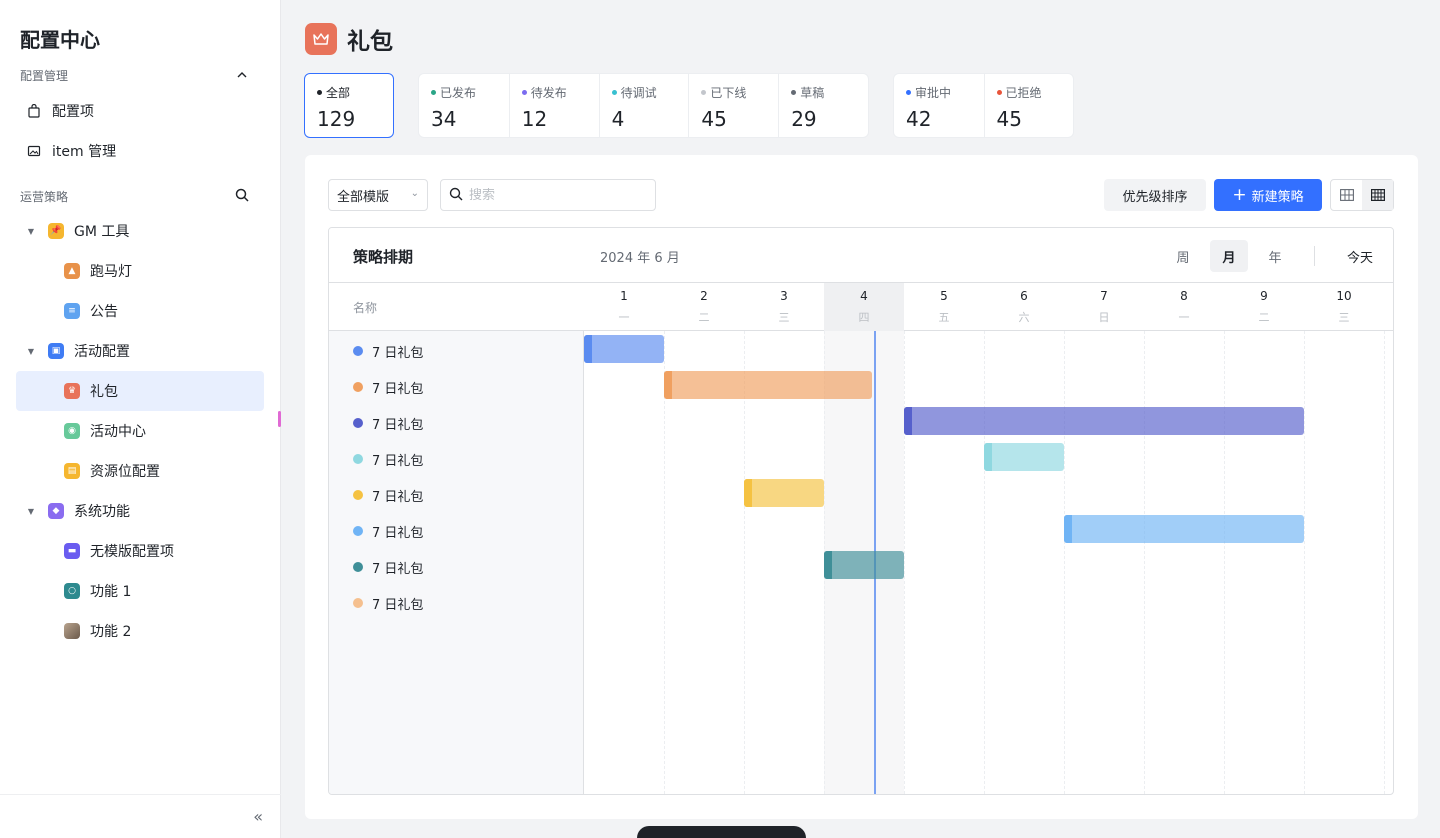 The height and width of the screenshot is (838, 1440). I want to click on sidebar-item-item-management: item 管理, so click(140, 151).